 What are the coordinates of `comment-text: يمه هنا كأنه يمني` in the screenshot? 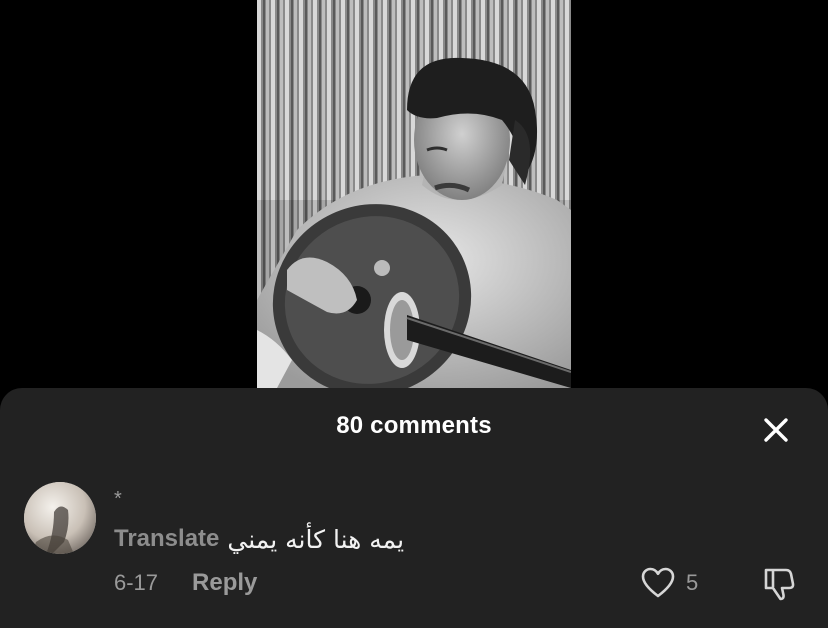 It's located at (316, 539).